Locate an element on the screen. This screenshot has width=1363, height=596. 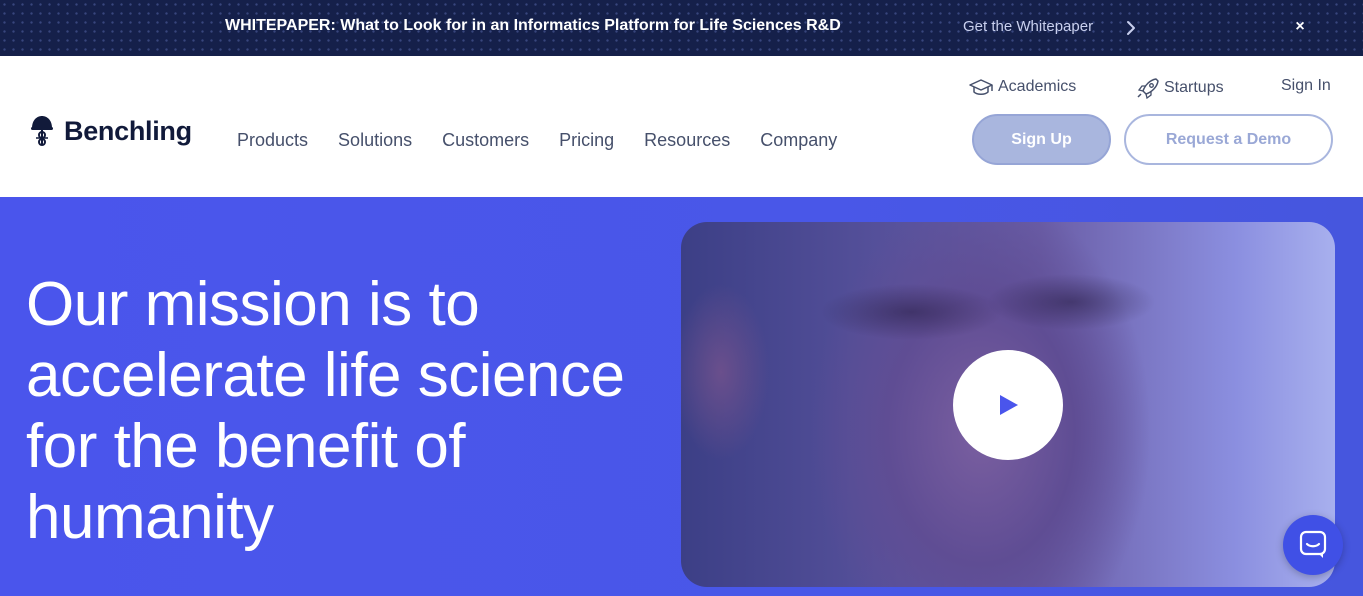
hero-title-line: Our mission is to is located at coordinates (253, 304).